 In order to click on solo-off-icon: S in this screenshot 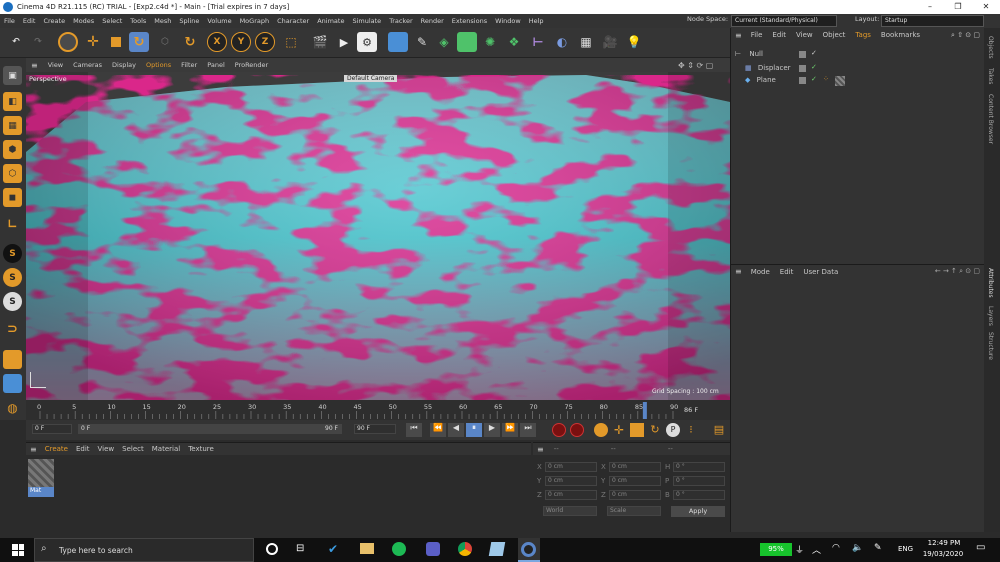, I will do `click(12, 301)`.